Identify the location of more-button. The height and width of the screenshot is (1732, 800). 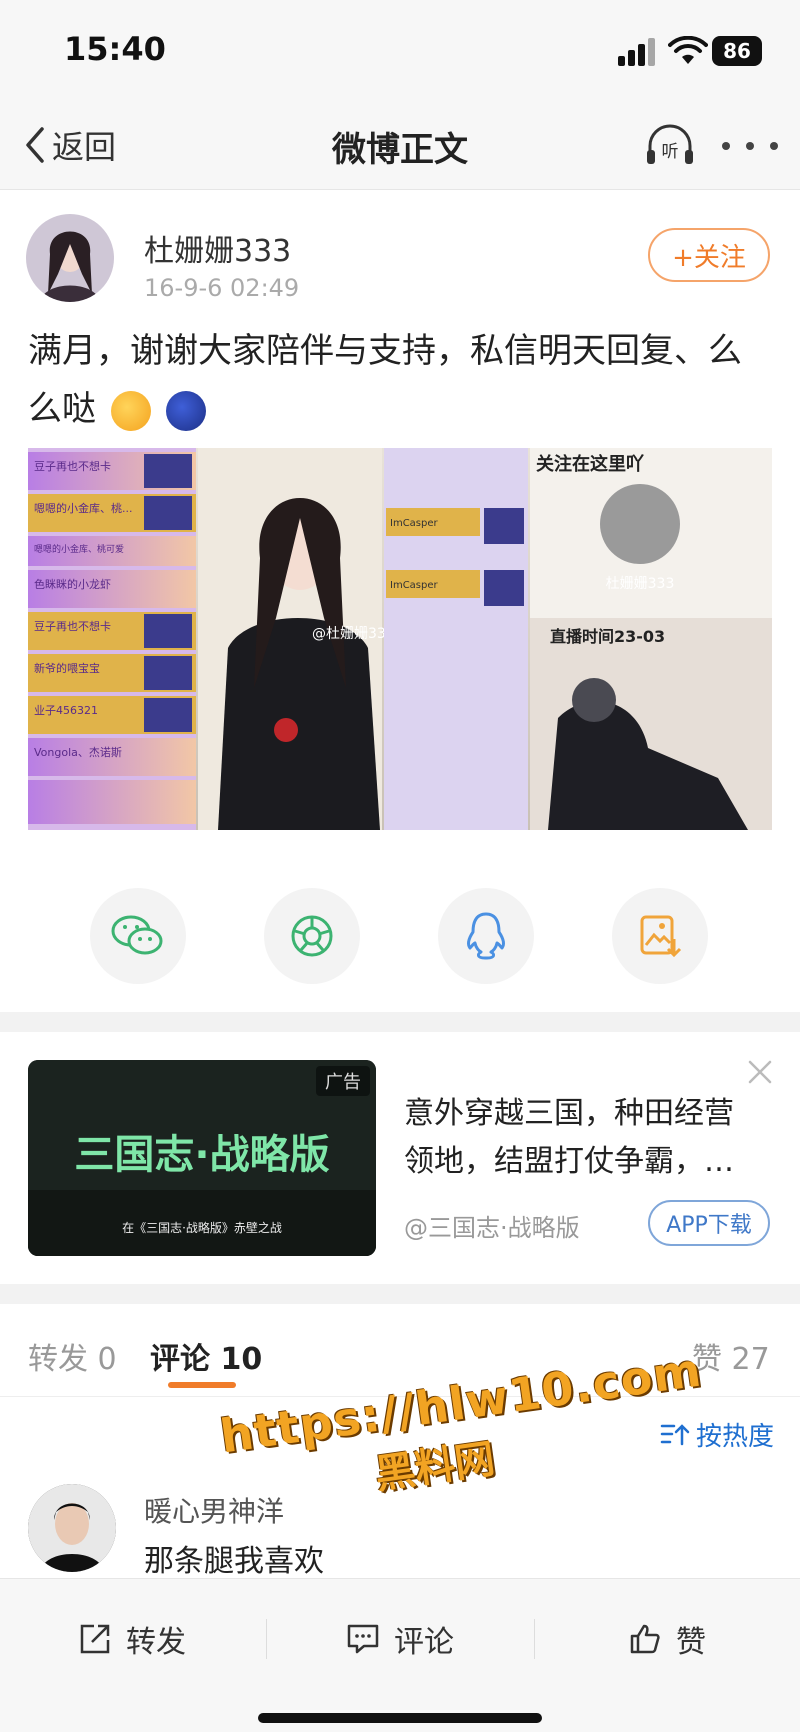
(750, 146).